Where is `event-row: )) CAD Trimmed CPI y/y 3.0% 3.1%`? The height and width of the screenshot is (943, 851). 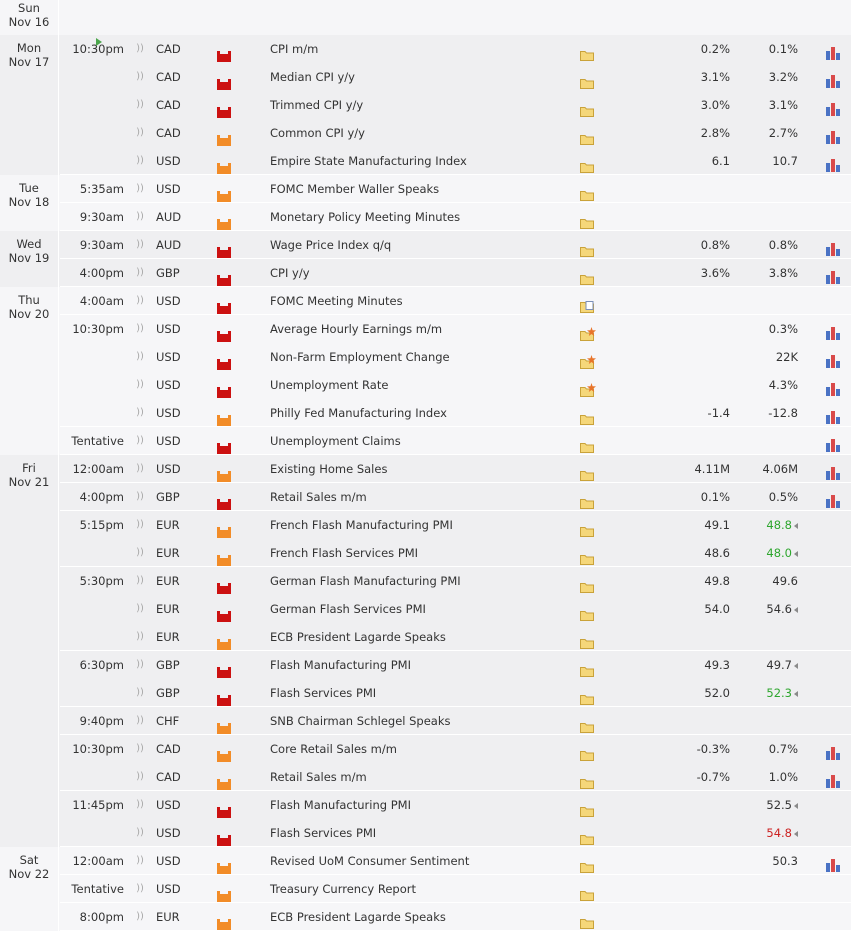 event-row: )) CAD Trimmed CPI y/y 3.0% 3.1% is located at coordinates (455, 105).